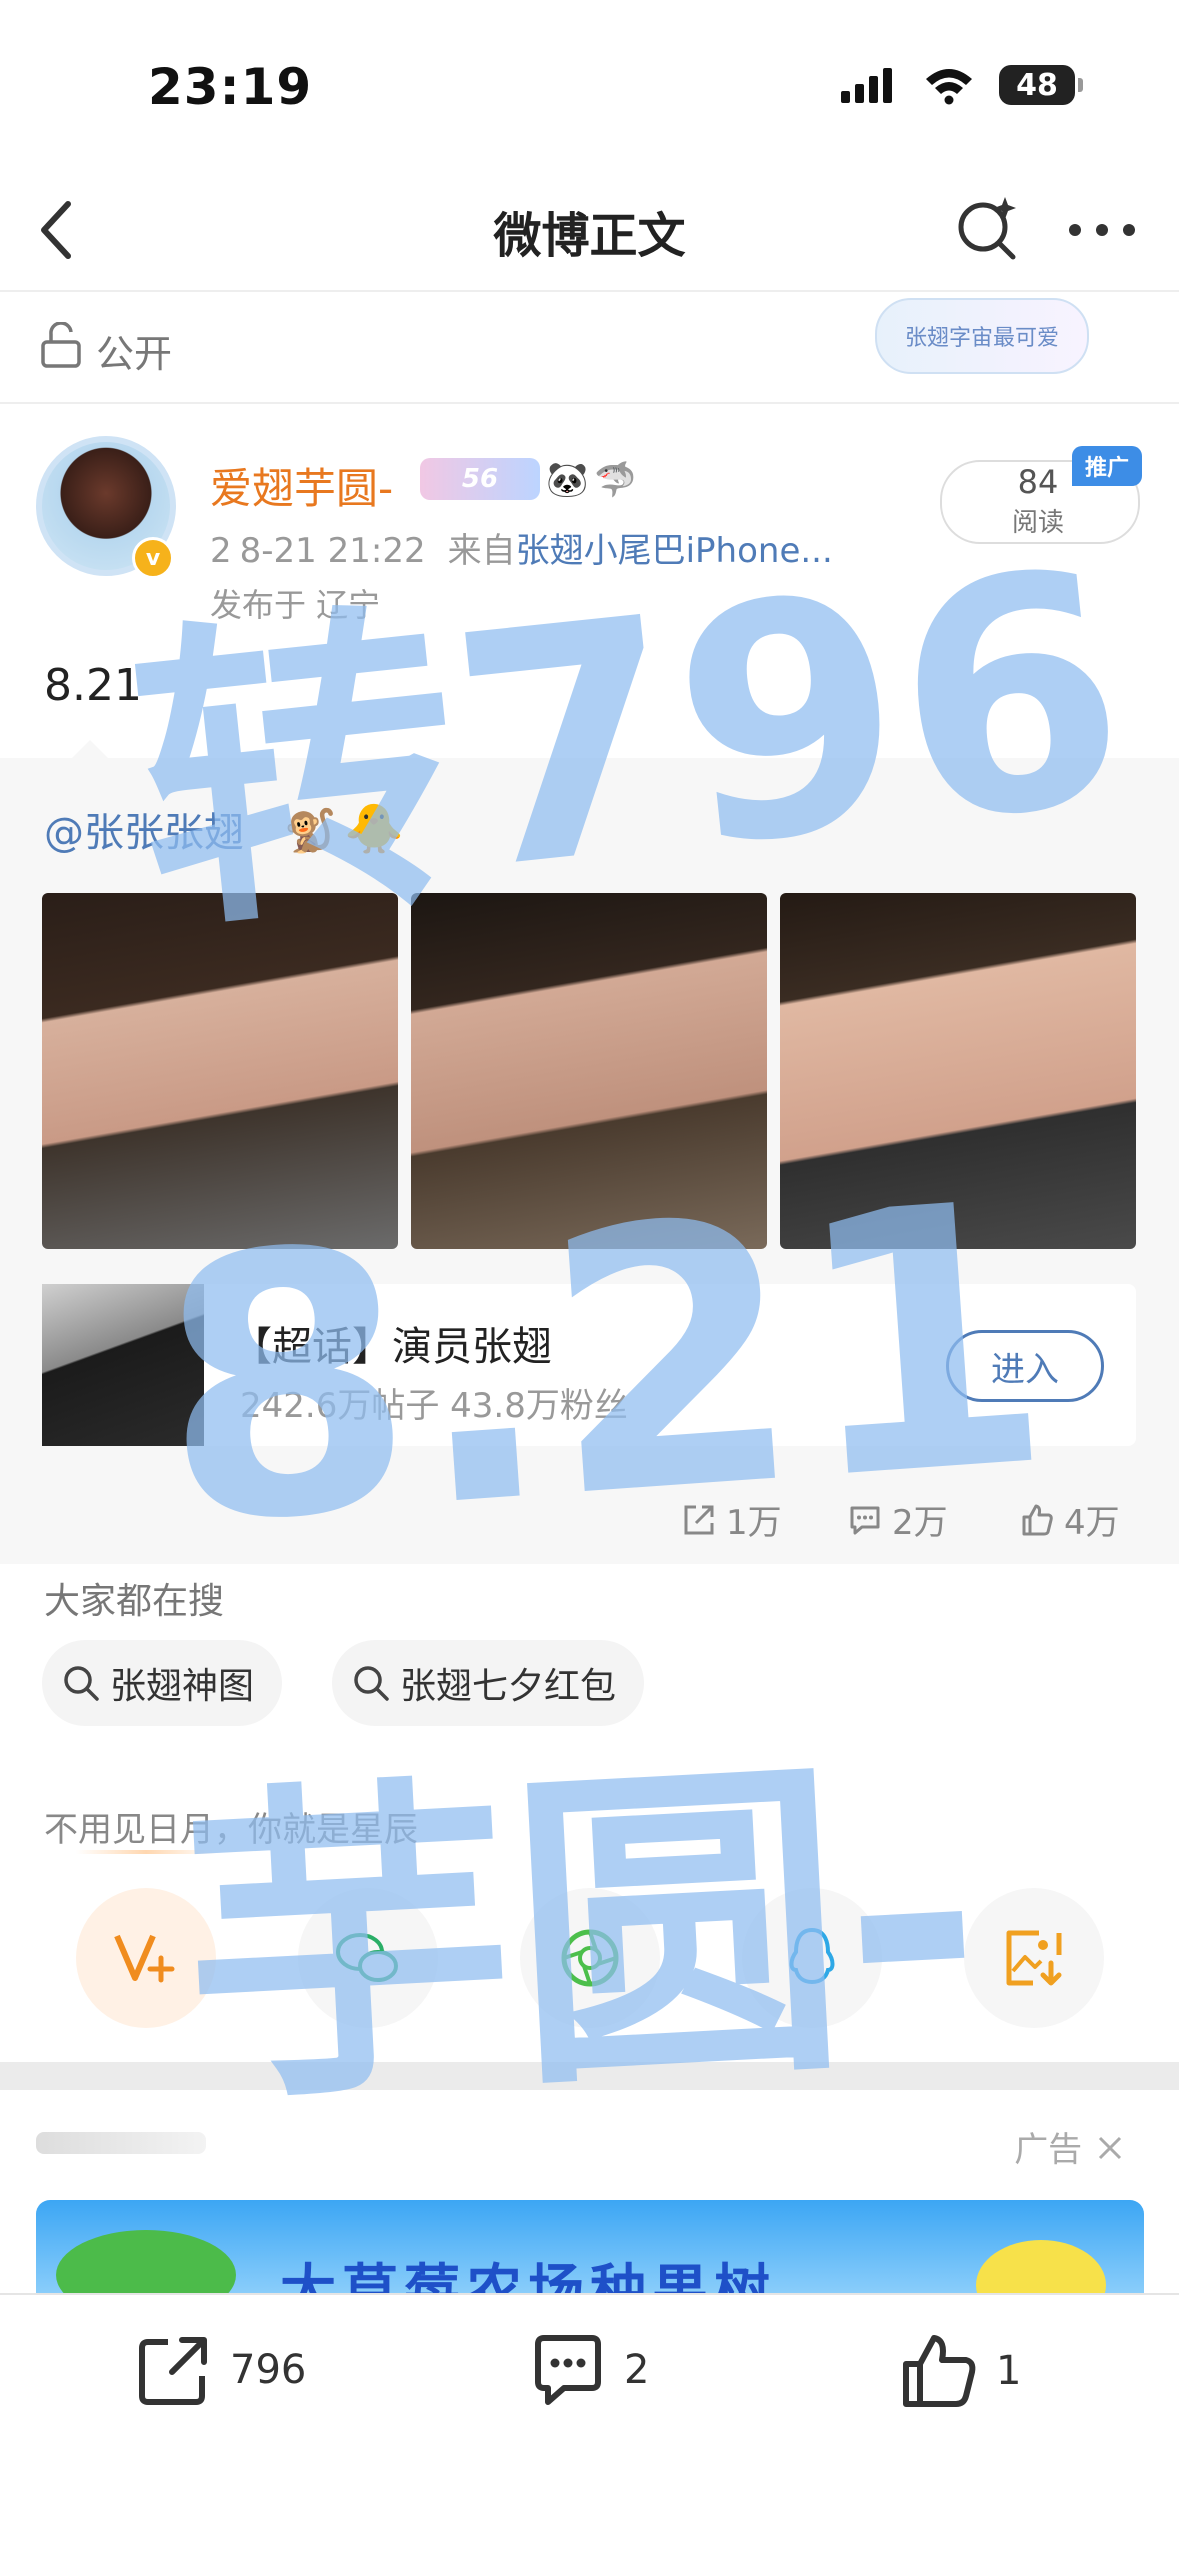  I want to click on ad-label: 广告, so click(1068, 2146).